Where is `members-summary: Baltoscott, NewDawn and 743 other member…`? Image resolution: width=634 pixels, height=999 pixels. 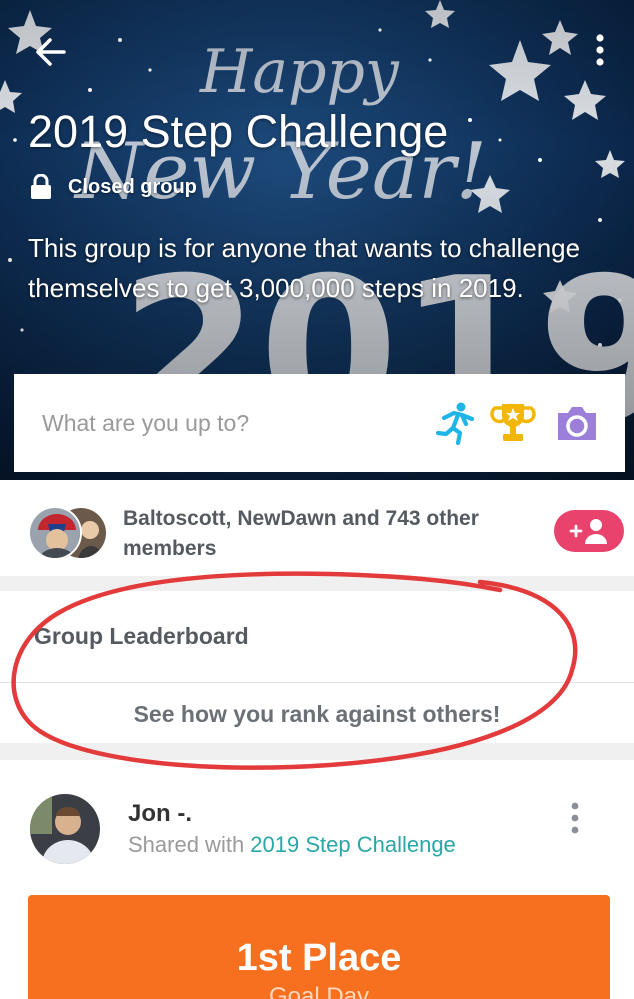 members-summary: Baltoscott, NewDawn and 743 other member… is located at coordinates (333, 534).